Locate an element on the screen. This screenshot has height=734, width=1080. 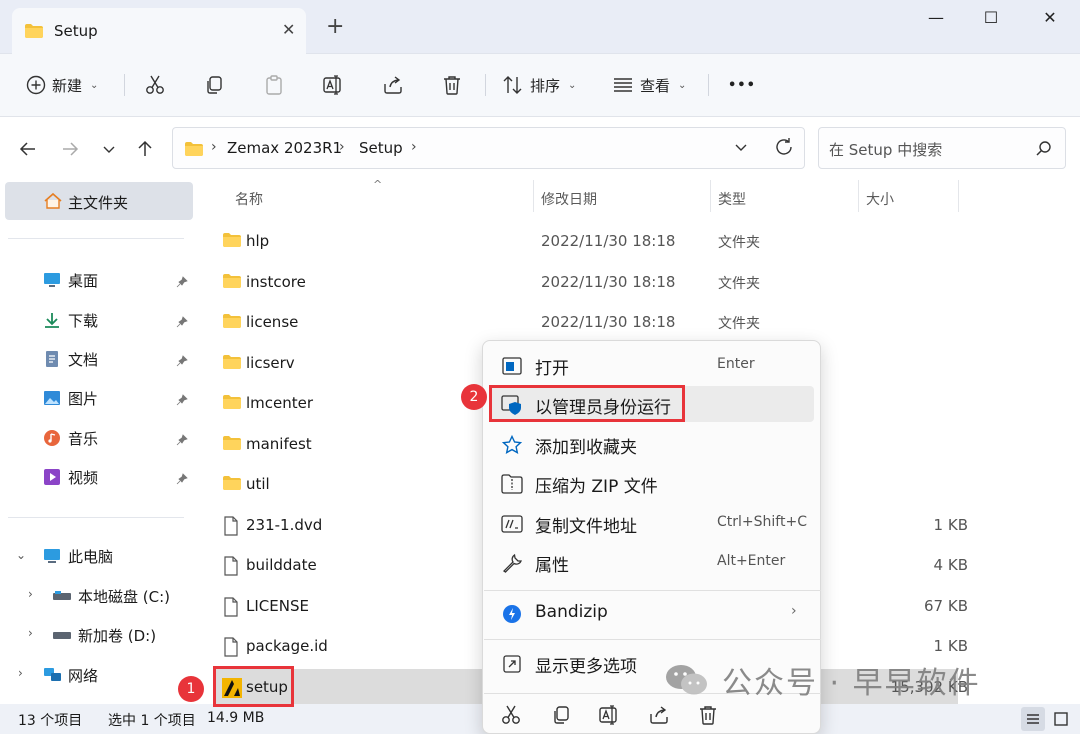
new-button: 新建 ⌄ is located at coordinates (62, 85).